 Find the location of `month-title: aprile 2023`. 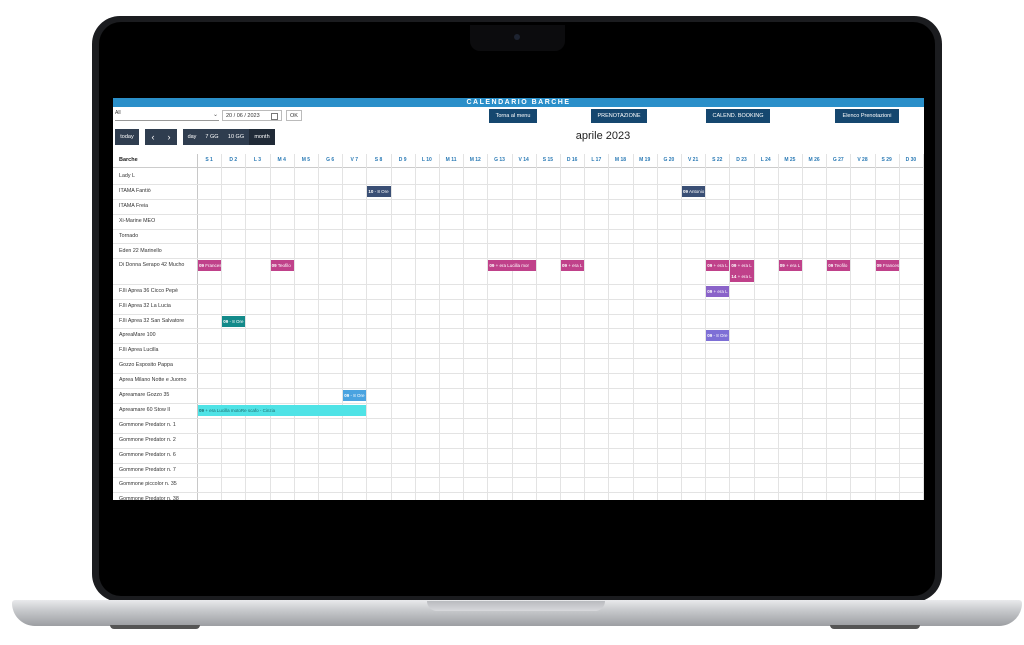

month-title: aprile 2023 is located at coordinates (603, 136).